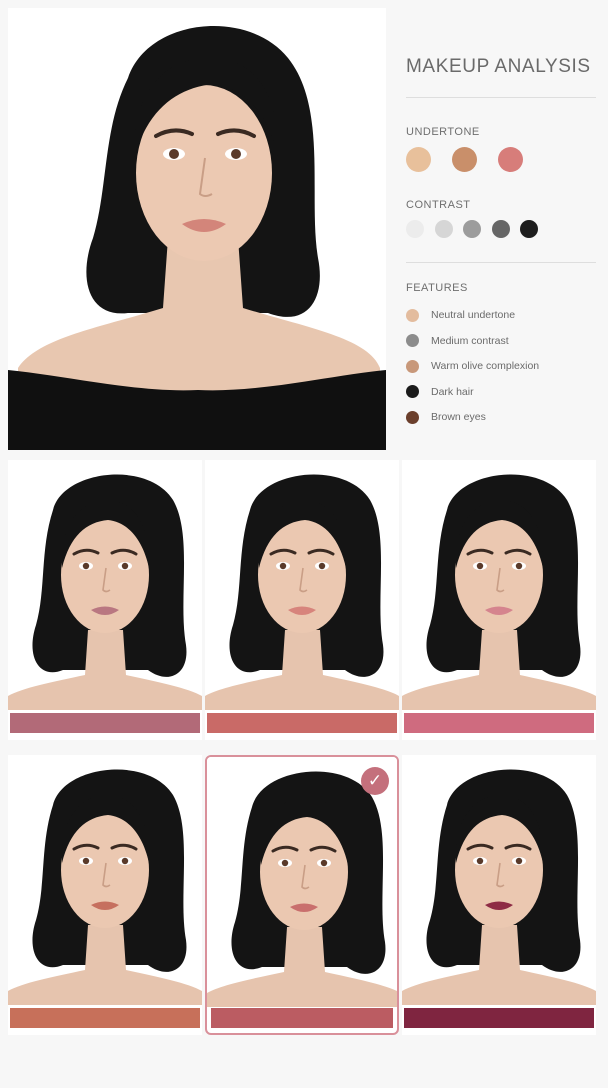 Image resolution: width=608 pixels, height=1088 pixels. I want to click on feature-item: Medium contrast, so click(457, 341).